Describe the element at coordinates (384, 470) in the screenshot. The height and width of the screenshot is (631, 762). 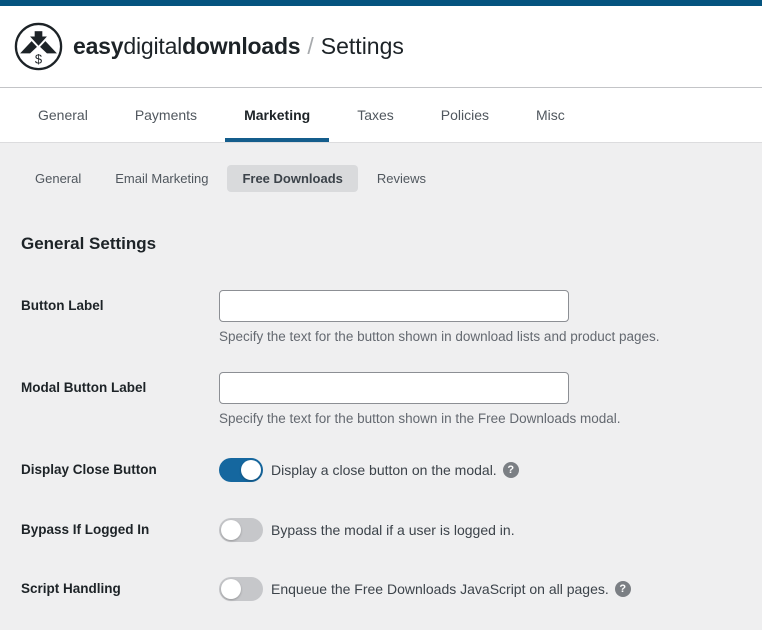
I see `setting-description: Display a close button on the modal.` at that location.